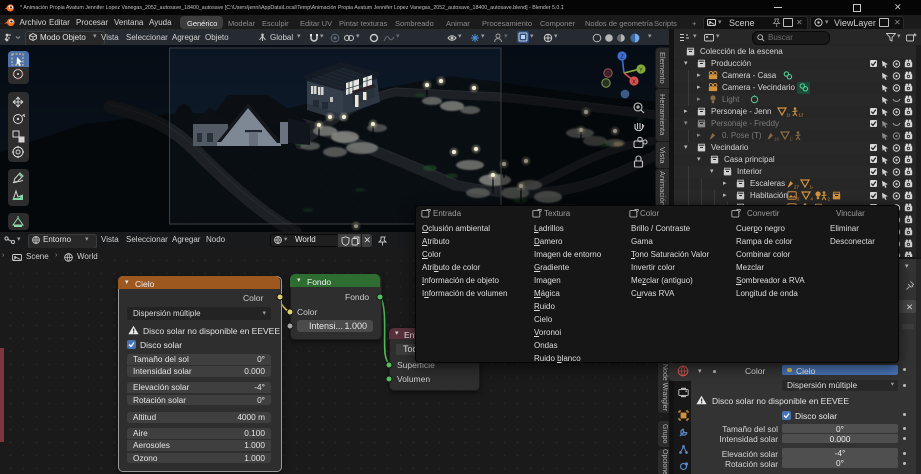  What do you see at coordinates (641, 71) in the screenshot?
I see `svg-text: Y` at bounding box center [641, 71].